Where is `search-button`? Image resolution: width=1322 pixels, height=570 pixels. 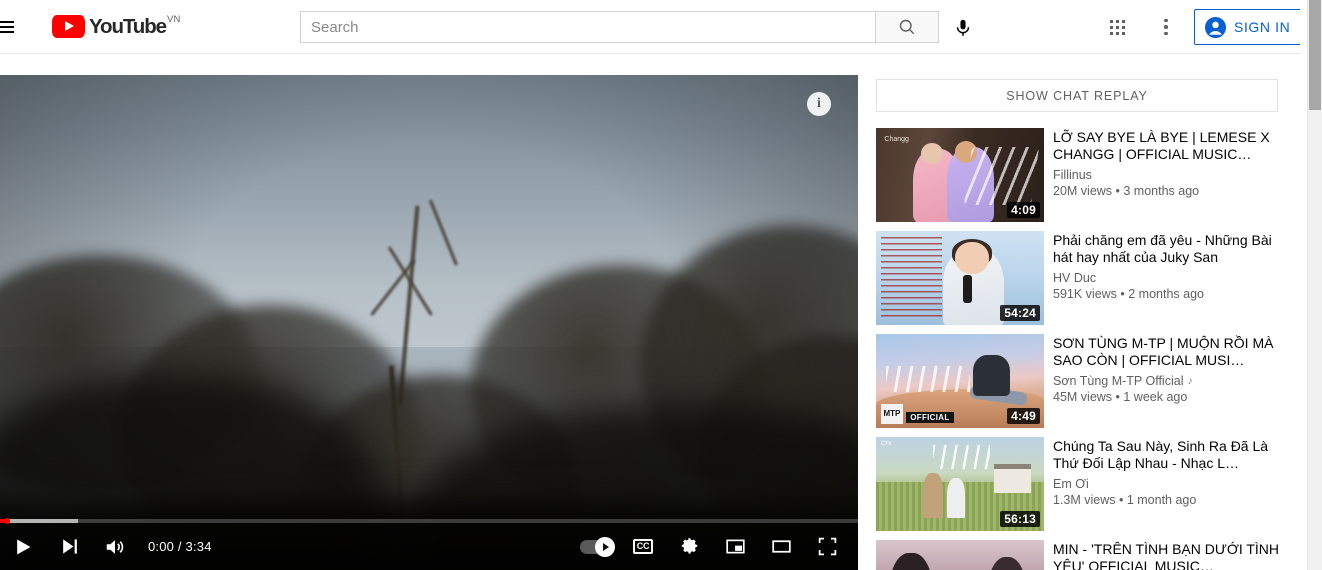 search-button is located at coordinates (907, 27).